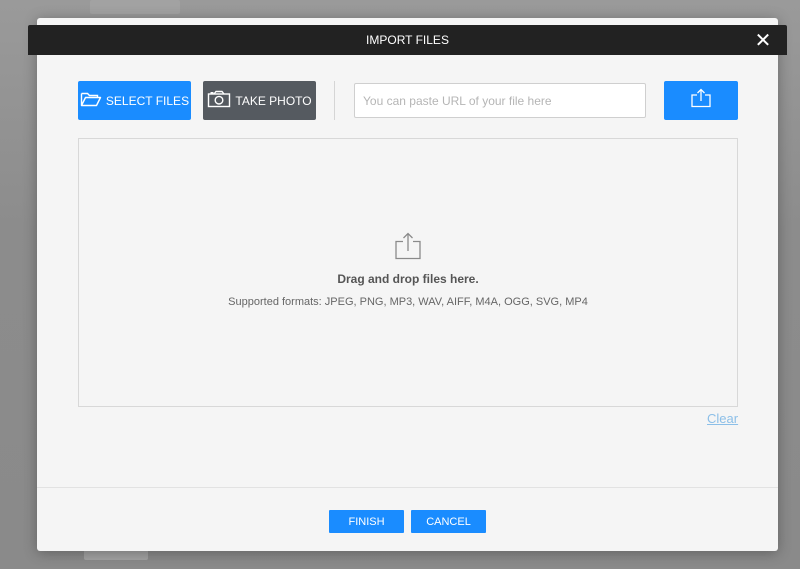 This screenshot has width=800, height=569. What do you see at coordinates (366, 521) in the screenshot?
I see `finish-button: FINISH` at bounding box center [366, 521].